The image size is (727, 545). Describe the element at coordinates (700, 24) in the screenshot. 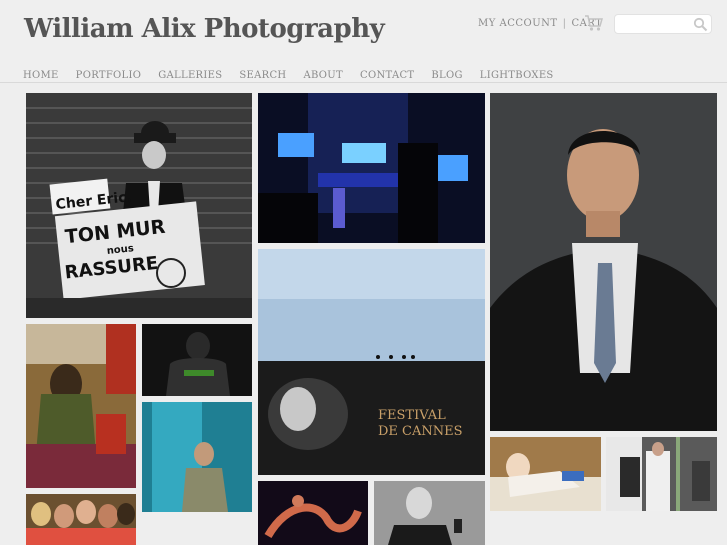

I see `search-icon` at that location.